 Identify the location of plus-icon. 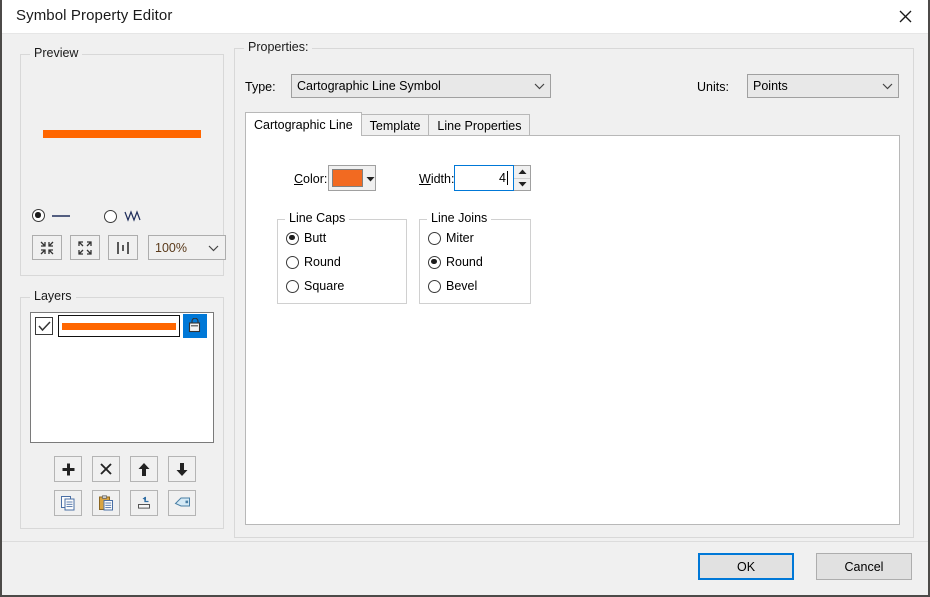
(68, 469).